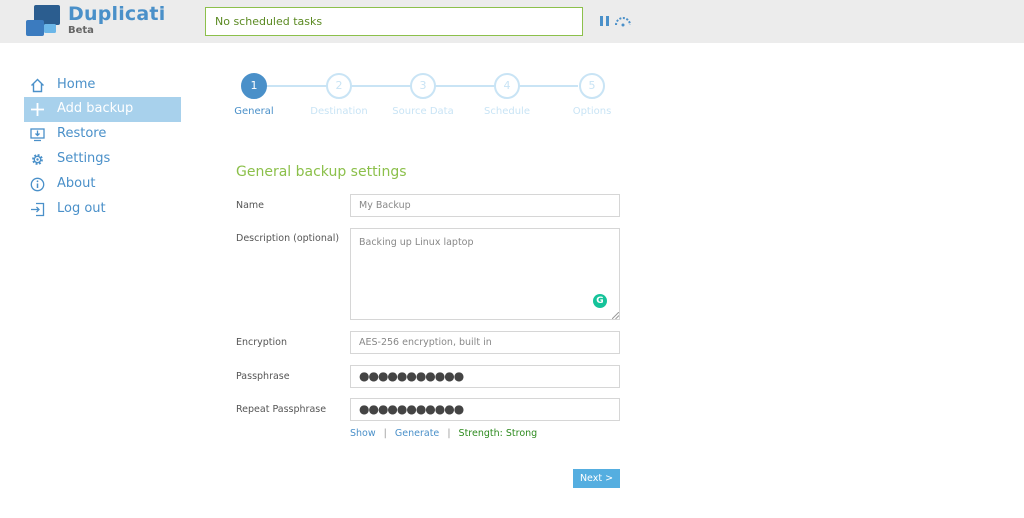  What do you see at coordinates (288, 238) in the screenshot?
I see `description-label: Description (optional)` at bounding box center [288, 238].